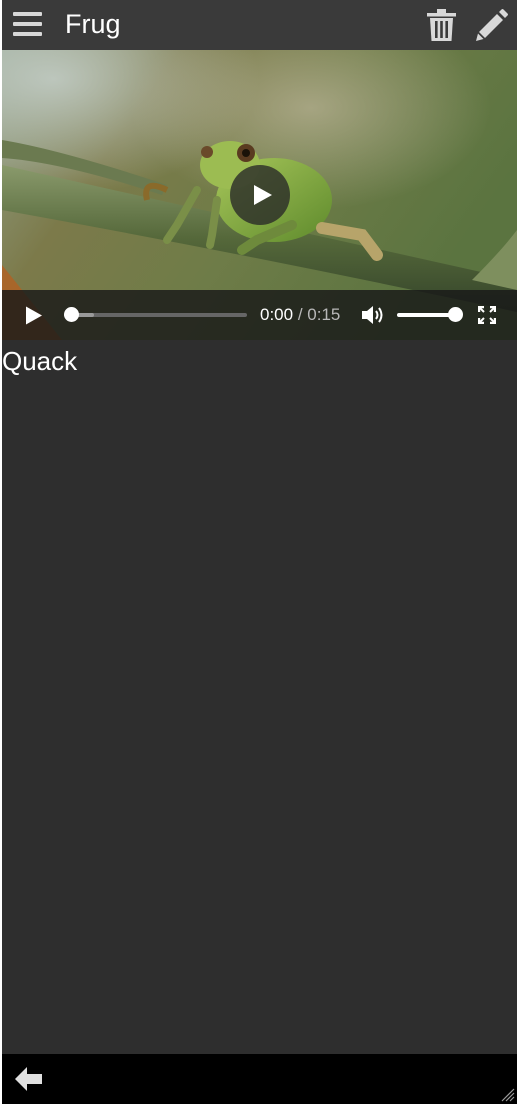  I want to click on pencil-icon, so click(492, 25).